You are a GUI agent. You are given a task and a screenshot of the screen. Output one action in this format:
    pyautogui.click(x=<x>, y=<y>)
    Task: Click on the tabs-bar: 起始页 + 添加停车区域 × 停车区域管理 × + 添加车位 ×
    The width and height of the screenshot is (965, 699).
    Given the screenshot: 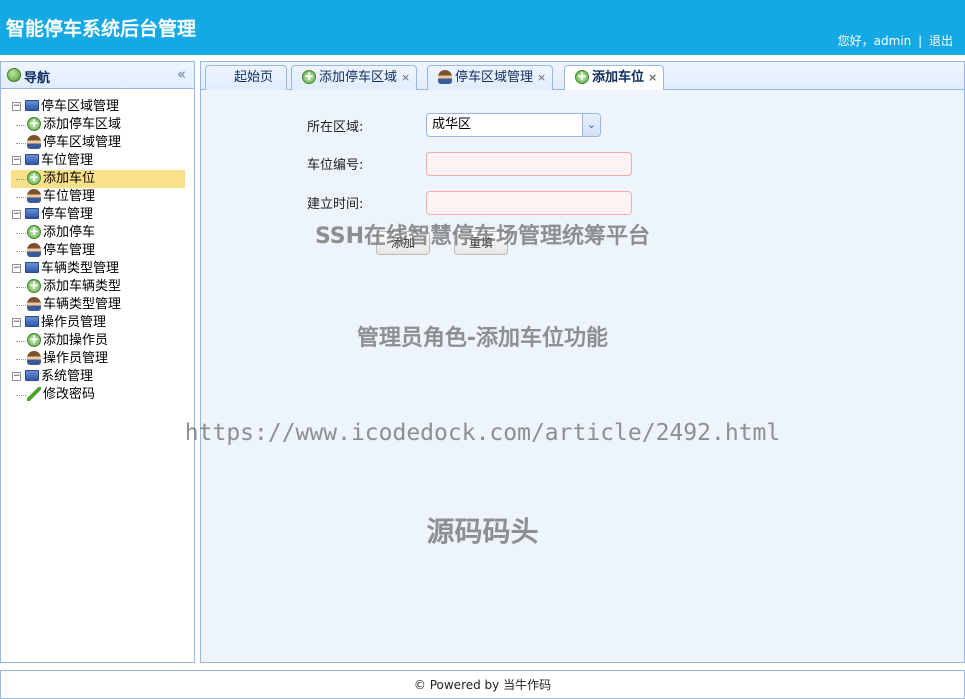 What is the action you would take?
    pyautogui.click(x=582, y=76)
    